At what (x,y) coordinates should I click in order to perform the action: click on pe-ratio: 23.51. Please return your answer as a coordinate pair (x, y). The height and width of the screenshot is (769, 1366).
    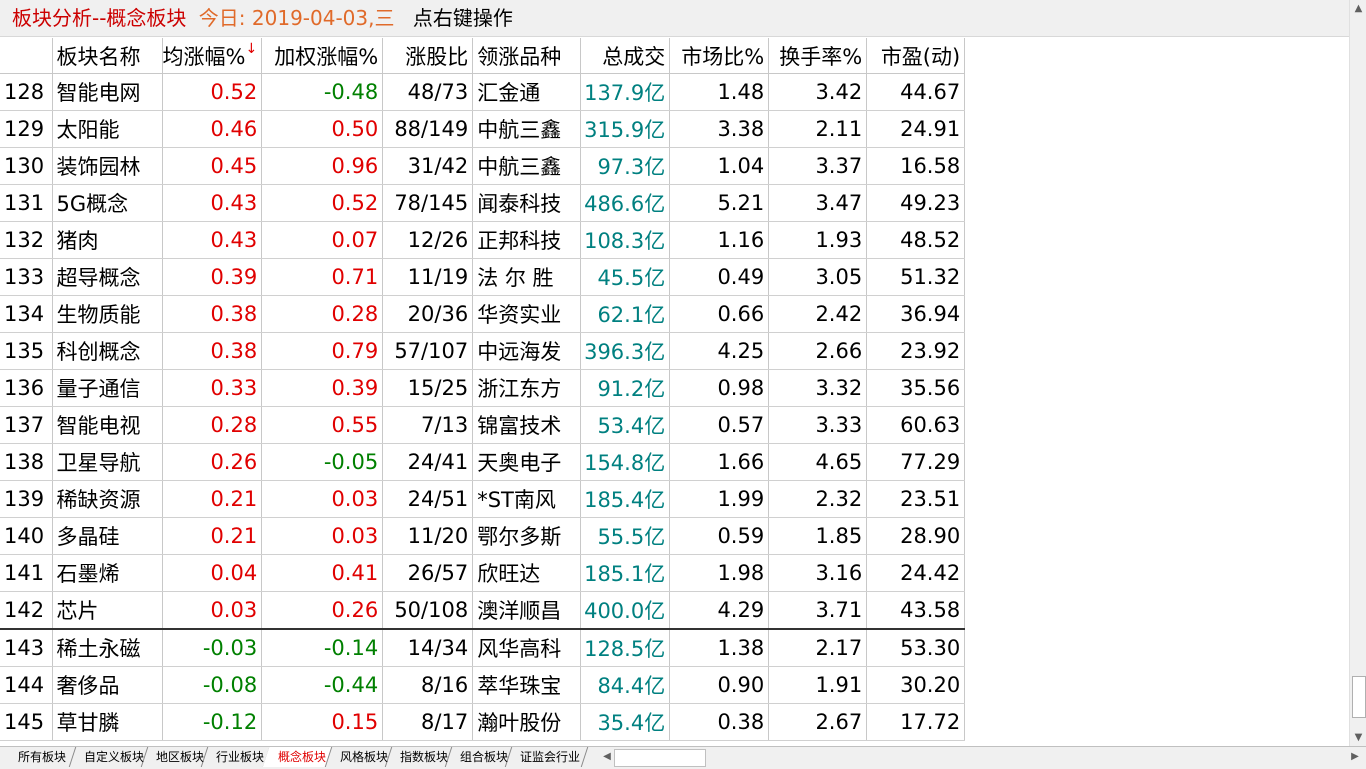
    Looking at the image, I should click on (916, 499).